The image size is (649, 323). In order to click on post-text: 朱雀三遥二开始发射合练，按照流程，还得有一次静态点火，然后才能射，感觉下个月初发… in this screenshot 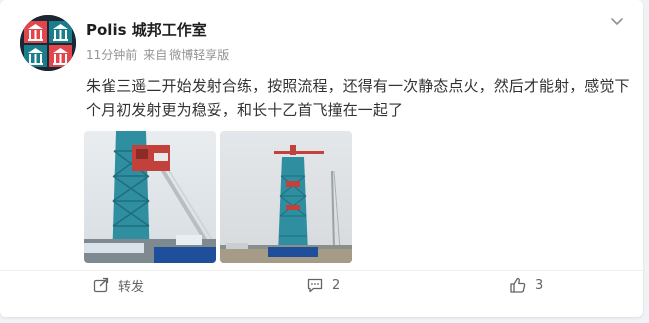, I will do `click(358, 98)`.